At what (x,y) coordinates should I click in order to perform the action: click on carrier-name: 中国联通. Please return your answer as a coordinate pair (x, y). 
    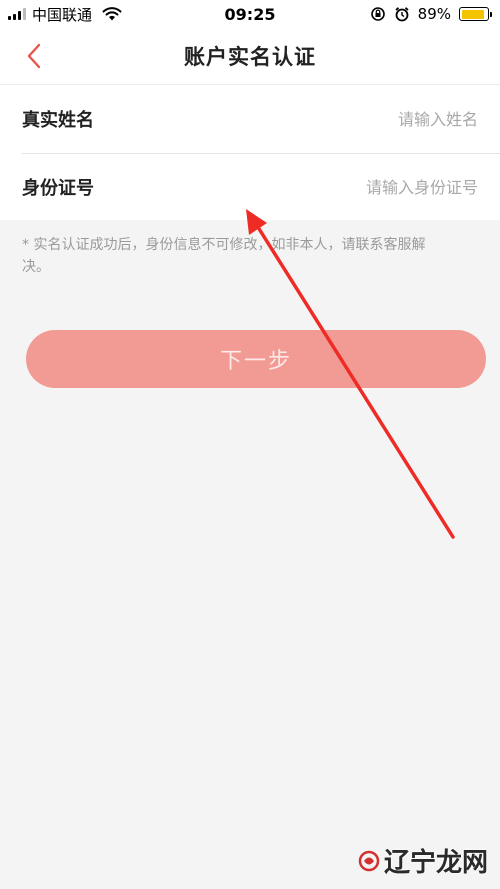
    Looking at the image, I should click on (62, 14).